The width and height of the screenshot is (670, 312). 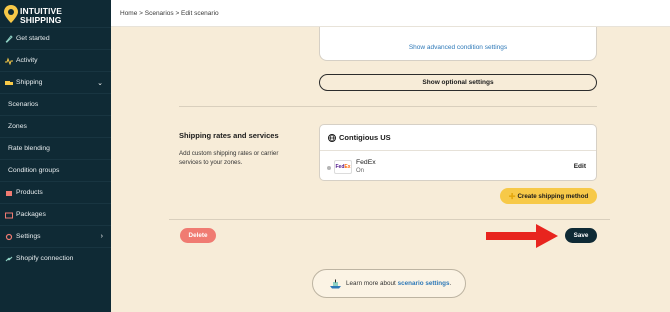 I want to click on rocket-icon, so click(x=9, y=38).